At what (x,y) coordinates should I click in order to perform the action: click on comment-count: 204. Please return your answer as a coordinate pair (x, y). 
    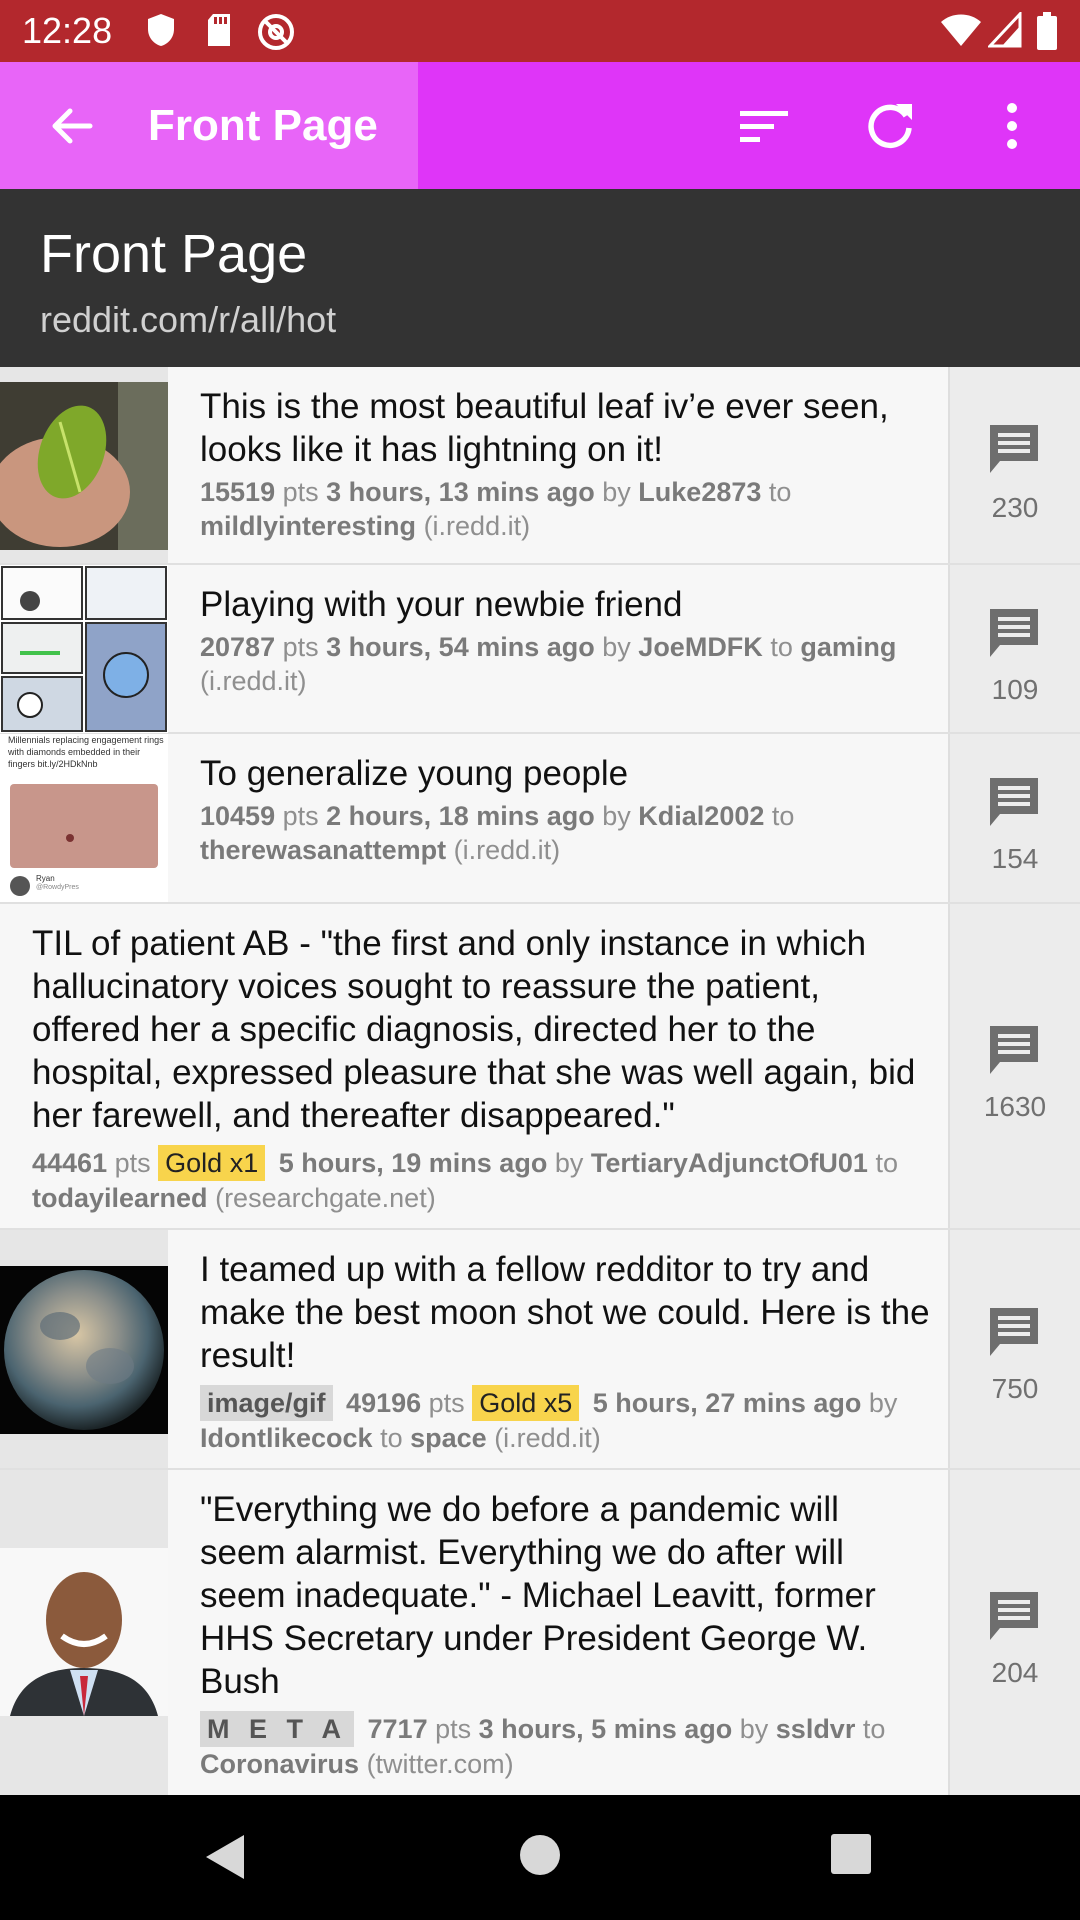
    Looking at the image, I should click on (1015, 1672).